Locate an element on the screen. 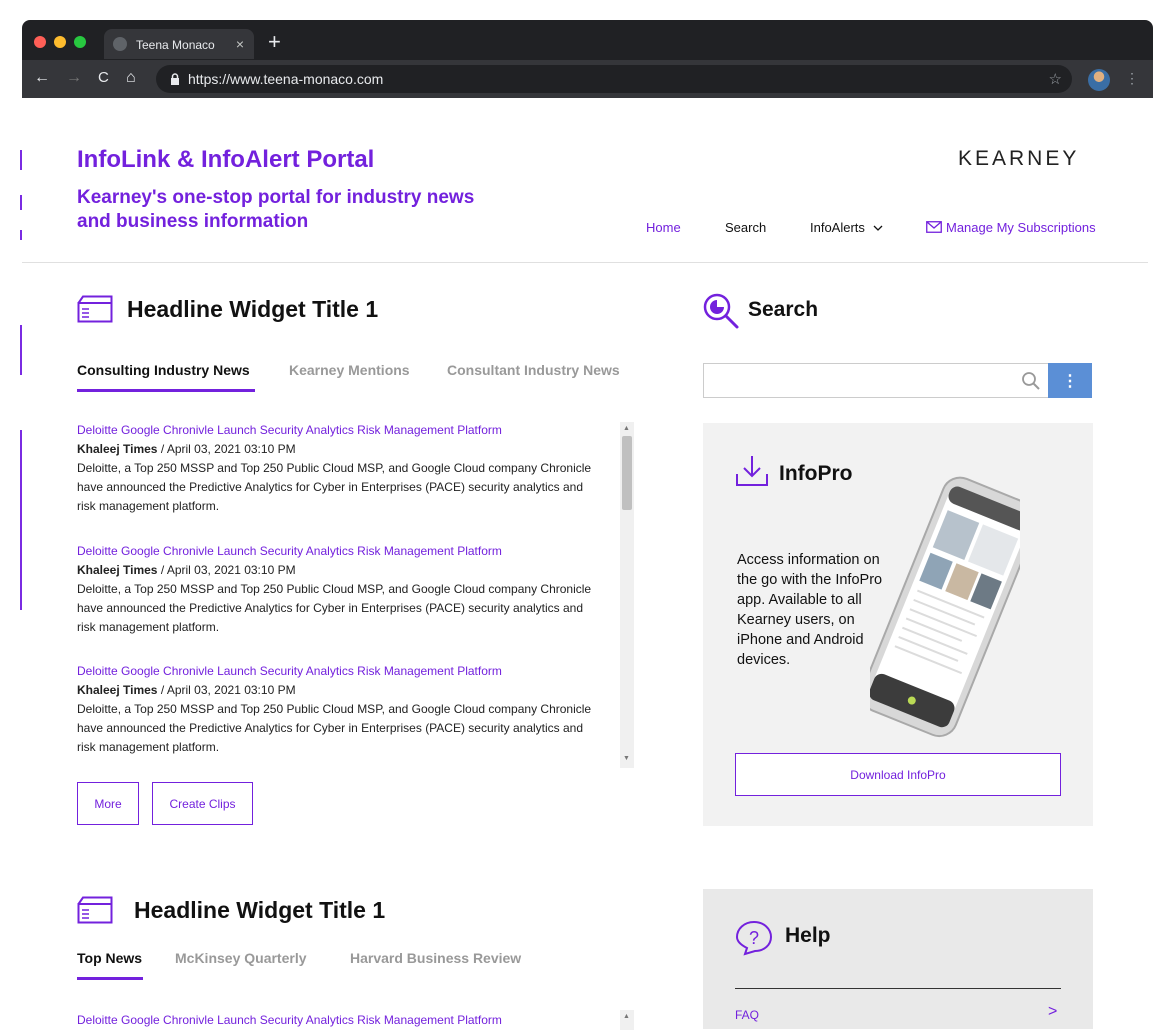 The height and width of the screenshot is (1030, 1176). tab-kearney-mentions: Kearney Mentions is located at coordinates (349, 370).